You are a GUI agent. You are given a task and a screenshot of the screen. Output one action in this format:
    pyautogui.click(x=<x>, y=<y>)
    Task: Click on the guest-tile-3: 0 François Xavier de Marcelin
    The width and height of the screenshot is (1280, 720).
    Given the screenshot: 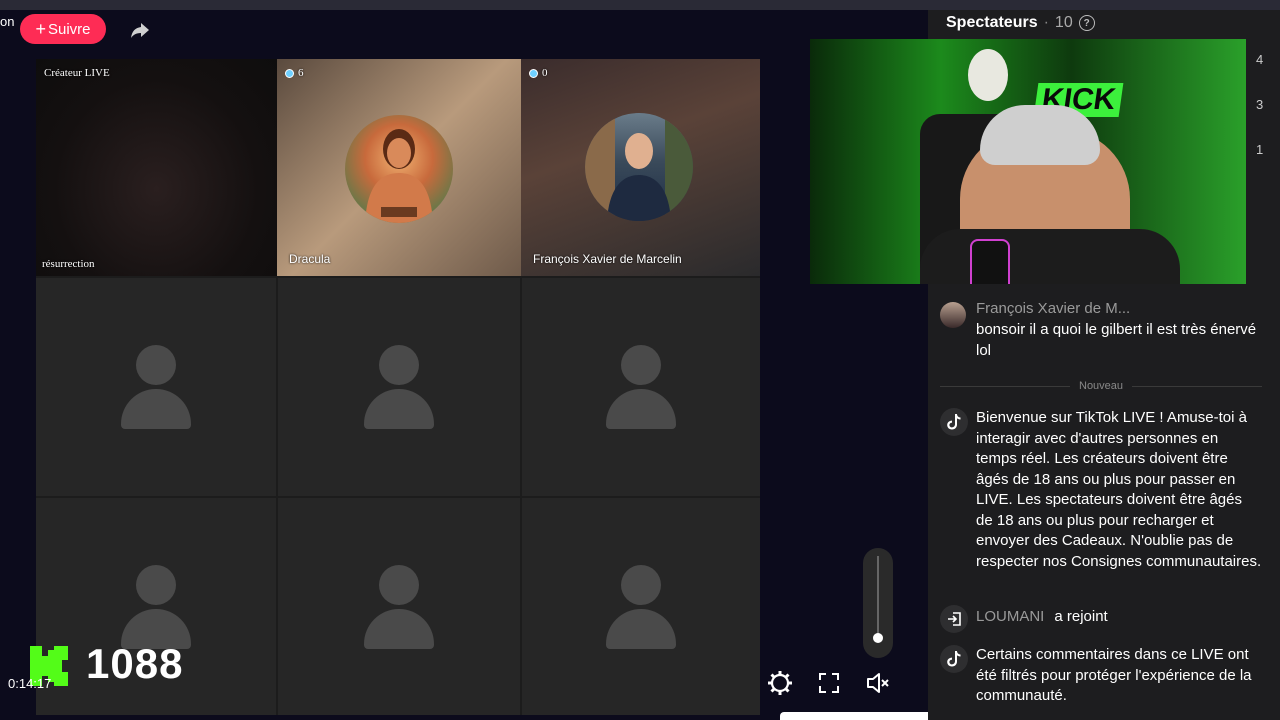 What is the action you would take?
    pyautogui.click(x=640, y=167)
    